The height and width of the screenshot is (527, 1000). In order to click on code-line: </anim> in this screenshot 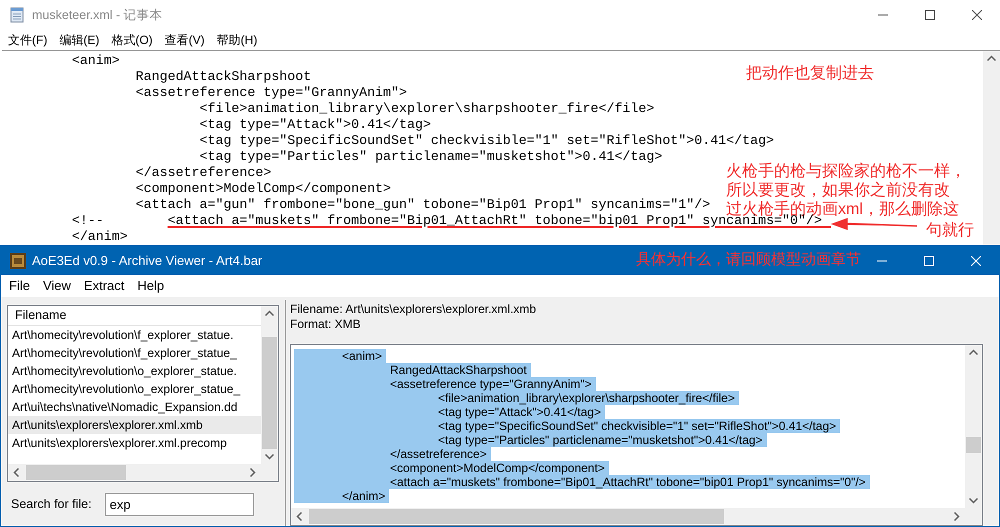, I will do `click(99, 237)`.